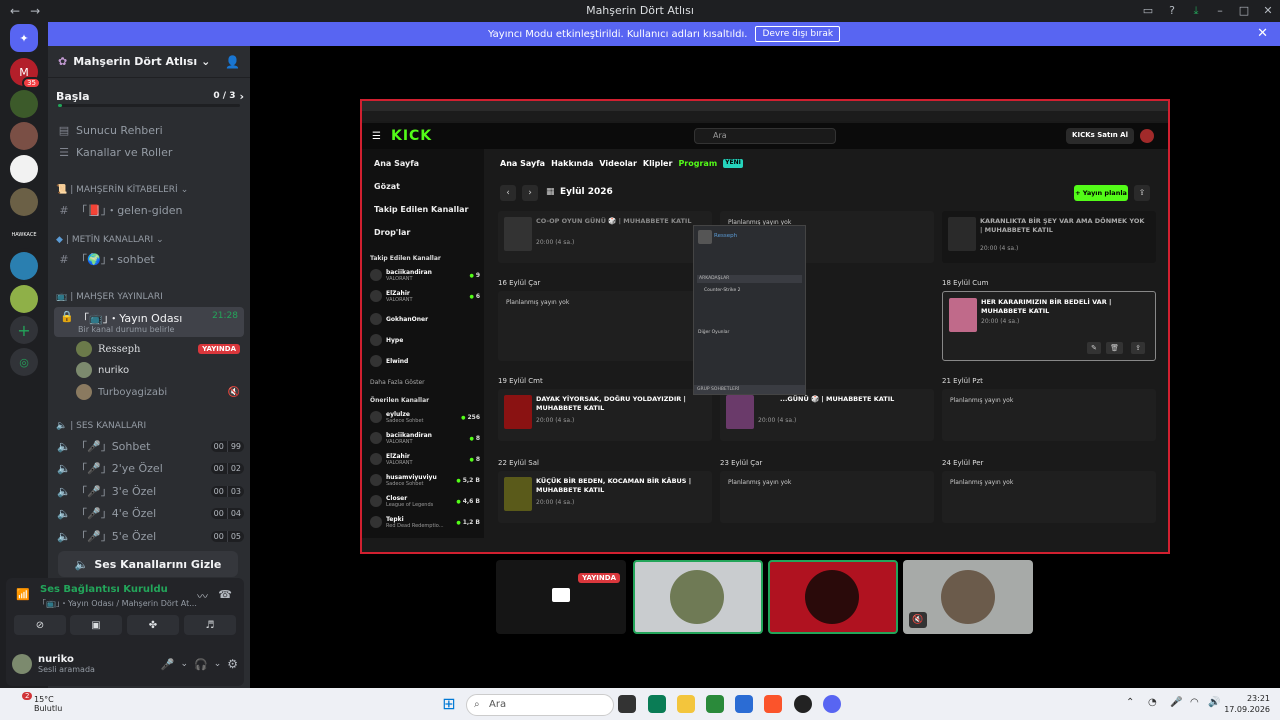 The width and height of the screenshot is (1280, 720). Describe the element at coordinates (202, 596) in the screenshot. I see `noise-suppression-icon: 〰` at that location.